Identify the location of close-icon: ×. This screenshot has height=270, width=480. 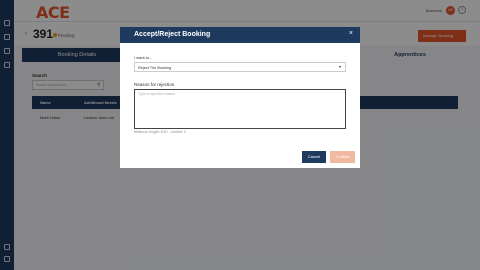
(351, 33).